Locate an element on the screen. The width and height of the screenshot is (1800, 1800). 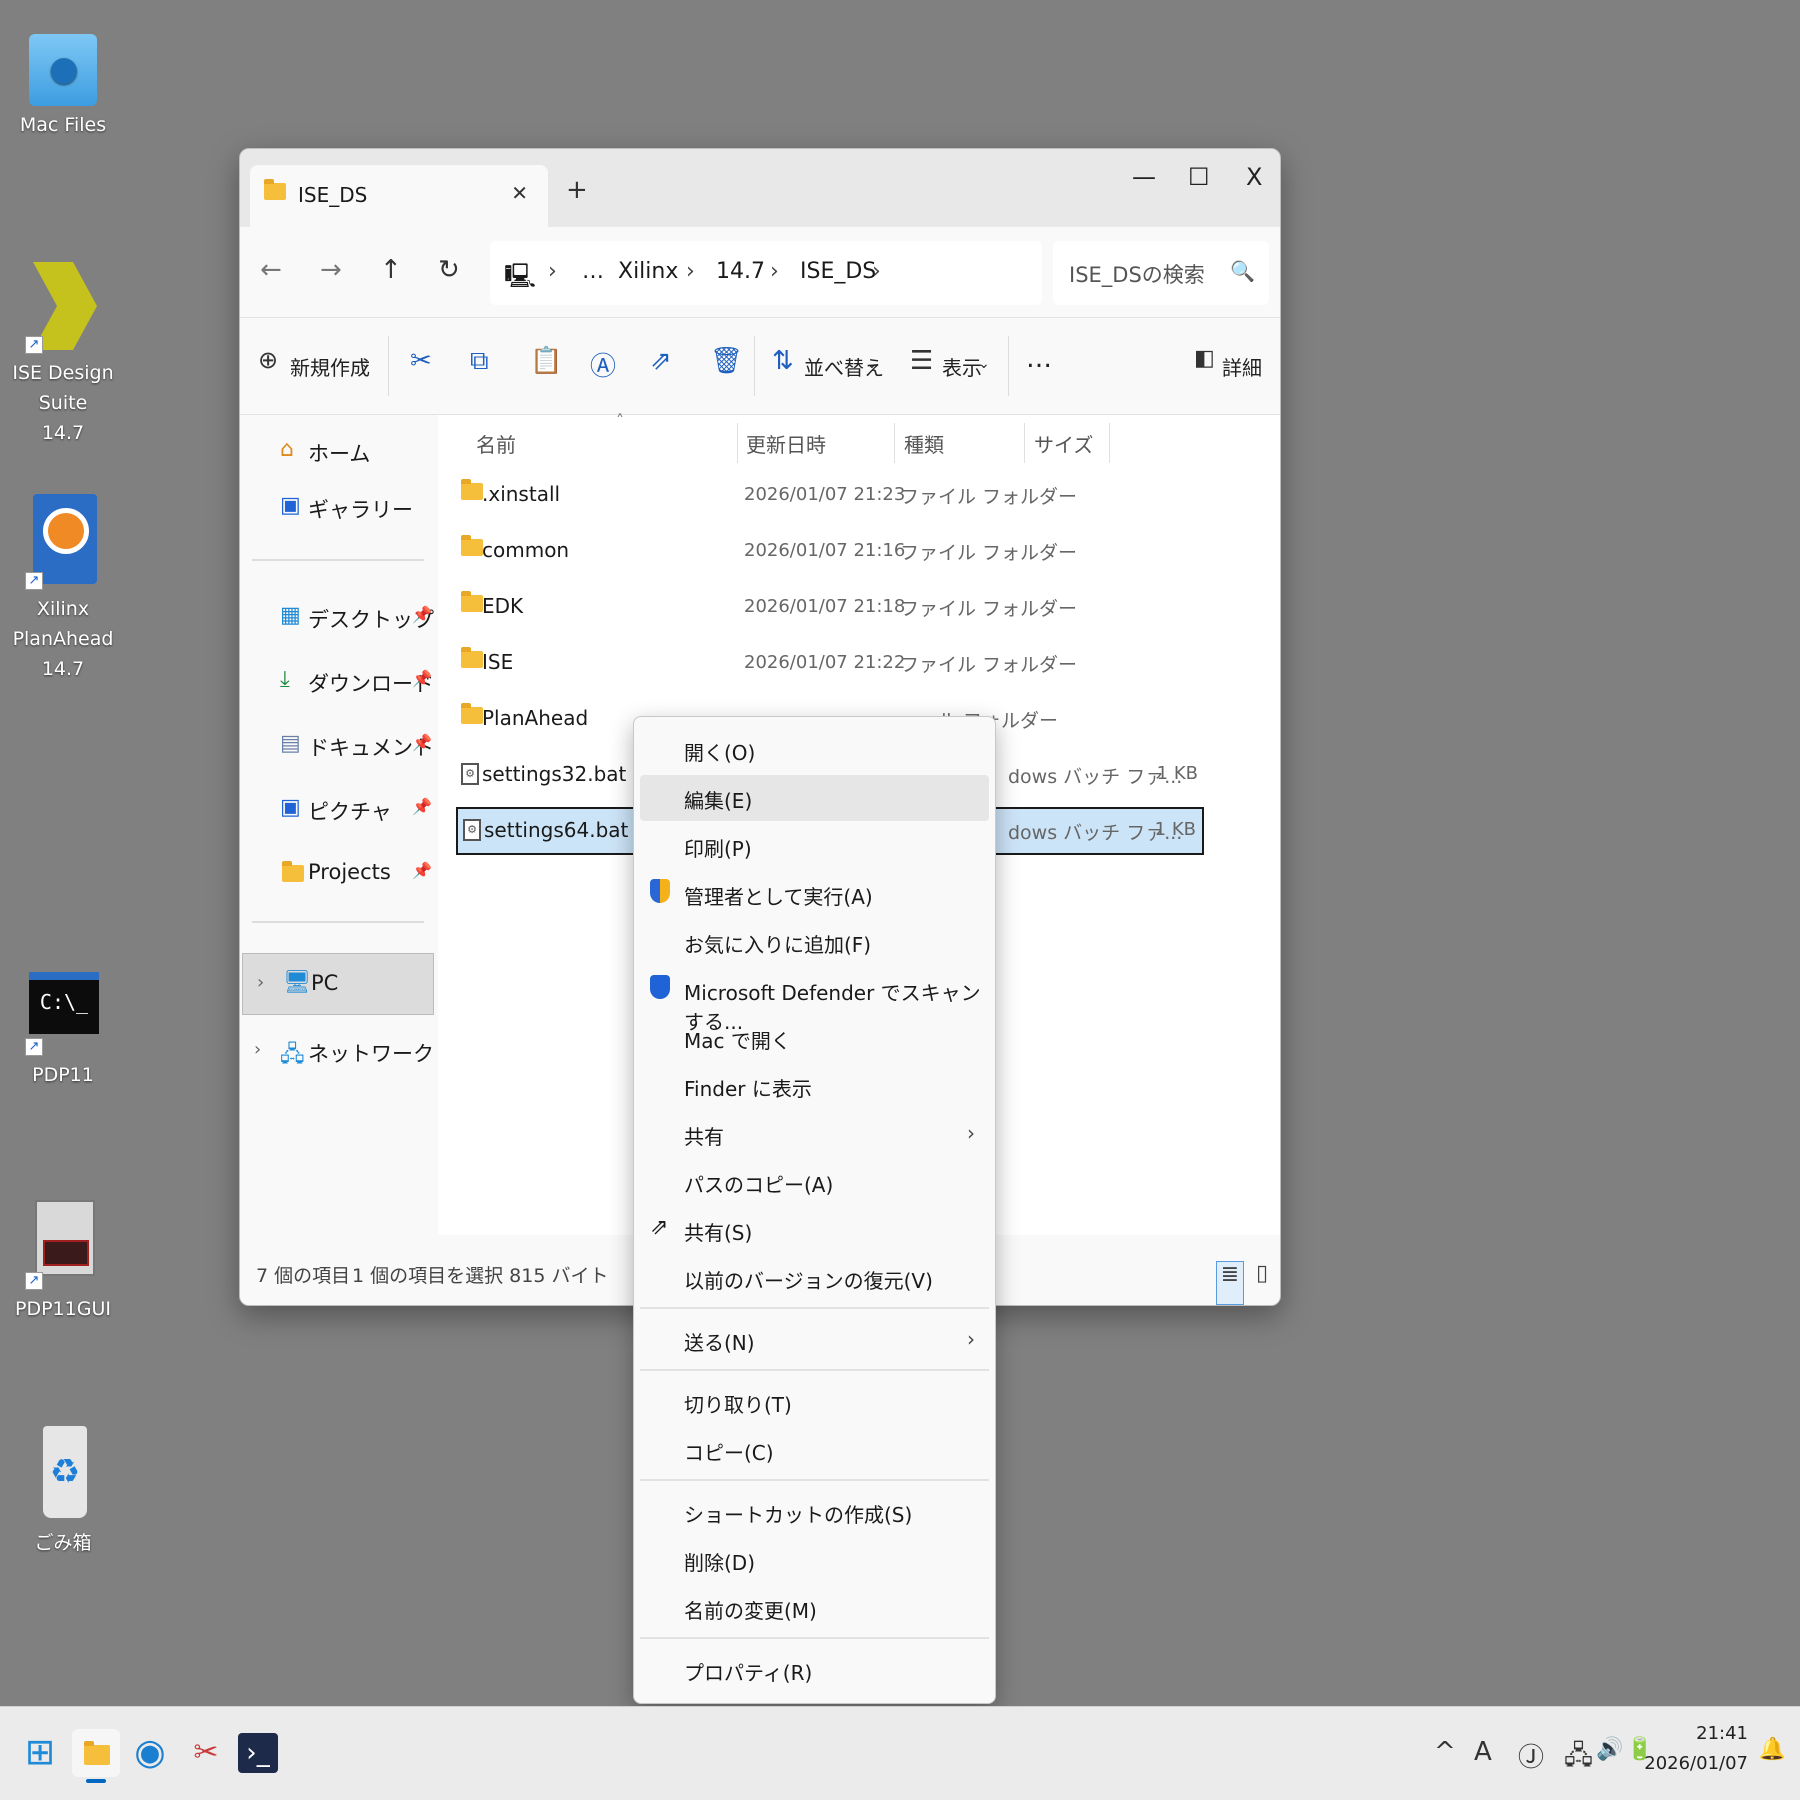
copy-icon: ⧉ is located at coordinates (479, 361).